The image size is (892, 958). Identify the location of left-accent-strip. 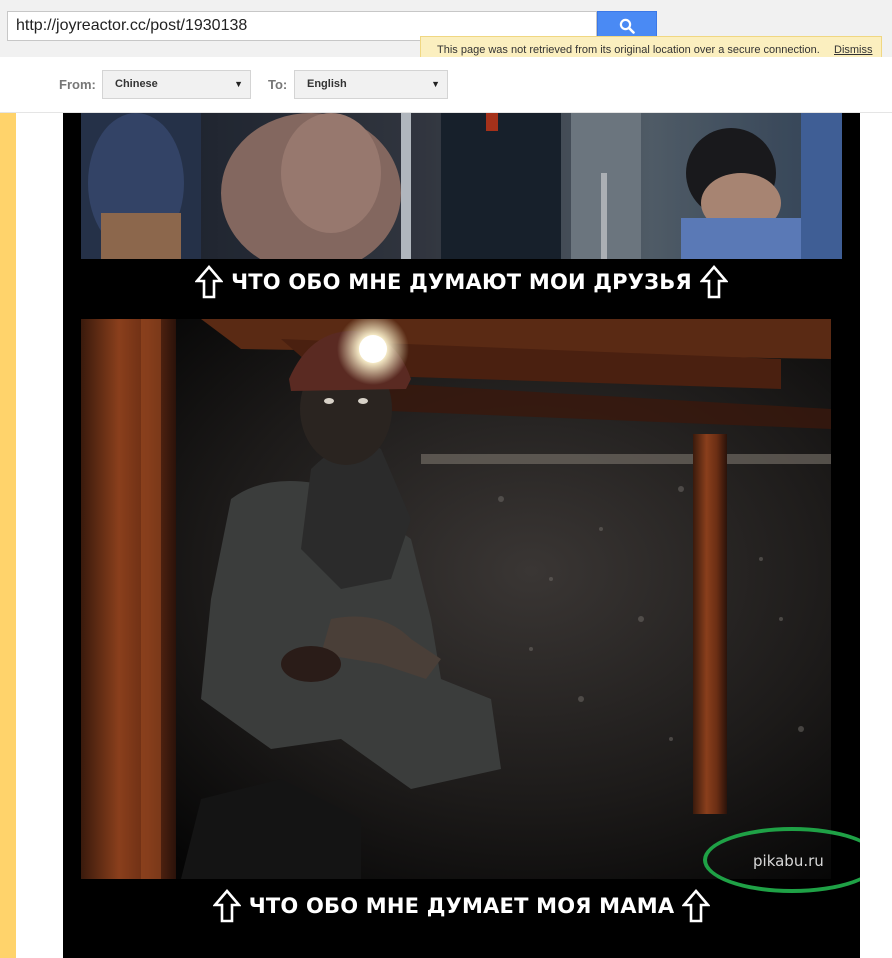
(8, 535).